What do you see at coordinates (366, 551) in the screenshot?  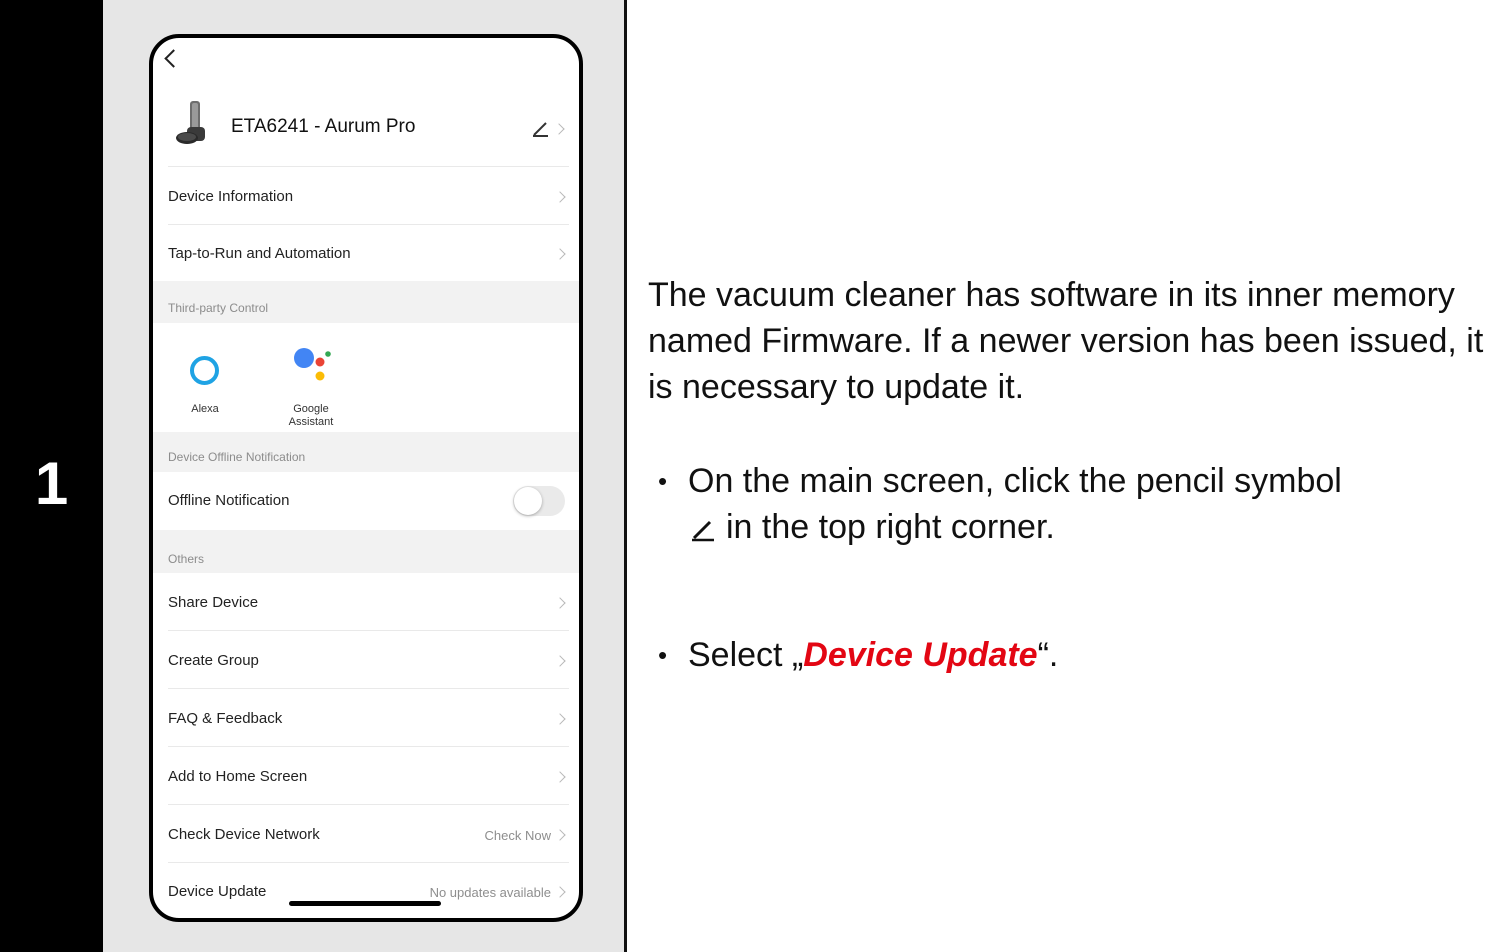 I see `section-header-others: Others` at bounding box center [366, 551].